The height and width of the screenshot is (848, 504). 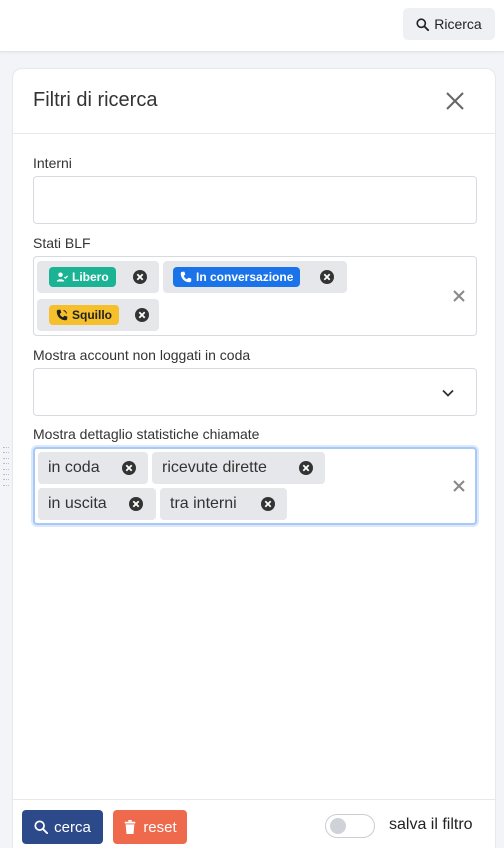 What do you see at coordinates (95, 100) in the screenshot?
I see `panel-title: Filtri di ricerca` at bounding box center [95, 100].